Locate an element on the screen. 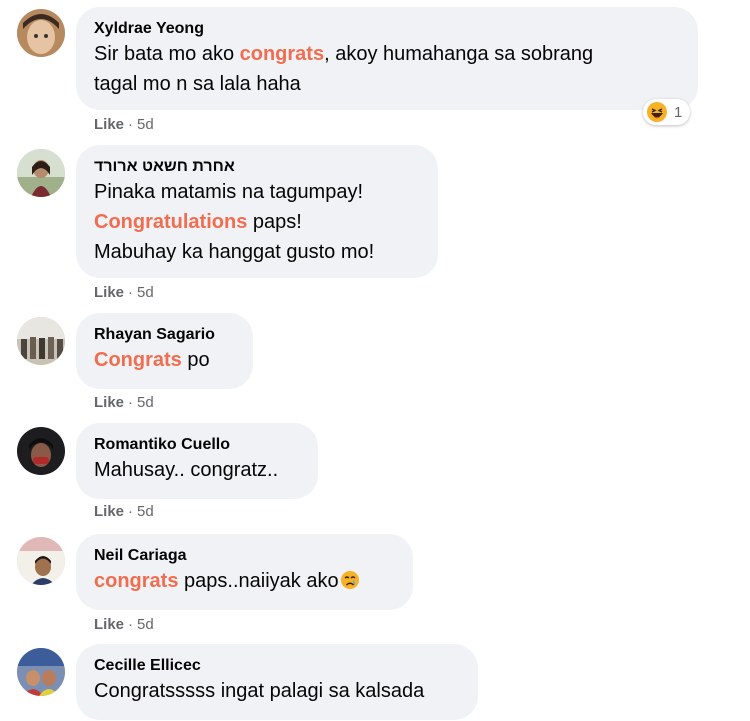 Image resolution: width=750 pixels, height=721 pixels. comment-text: Mahusay.. congratz.. is located at coordinates (186, 470).